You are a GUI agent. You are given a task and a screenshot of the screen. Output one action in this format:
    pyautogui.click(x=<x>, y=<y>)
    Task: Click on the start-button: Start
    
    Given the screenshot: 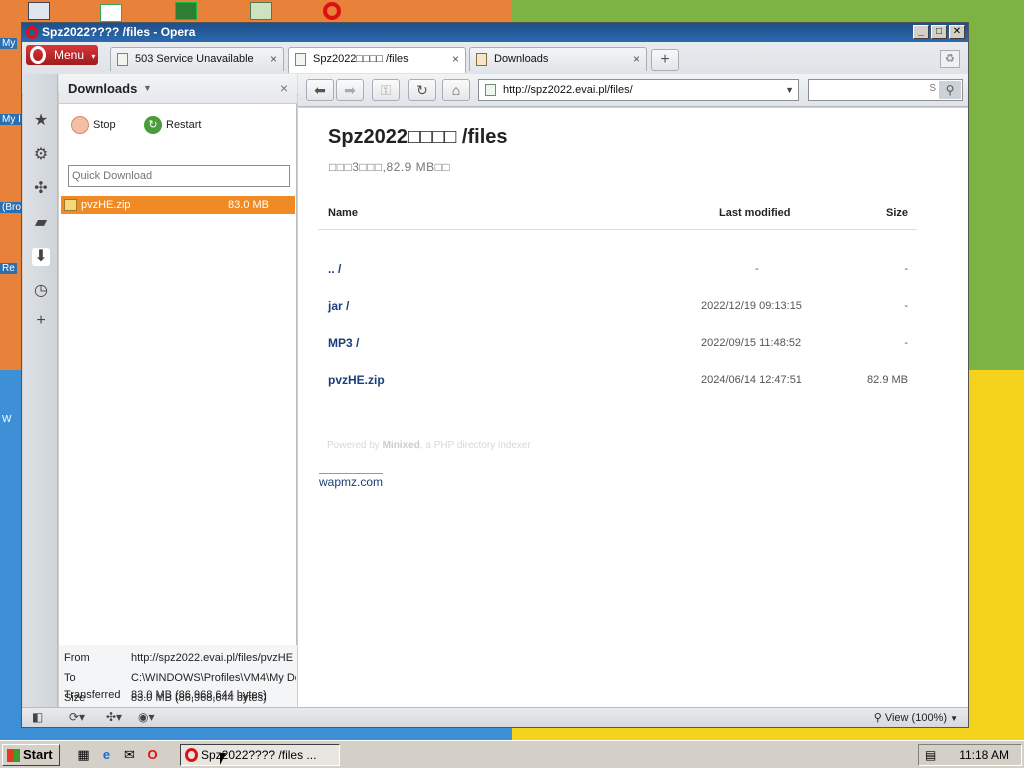 What is the action you would take?
    pyautogui.click(x=31, y=755)
    